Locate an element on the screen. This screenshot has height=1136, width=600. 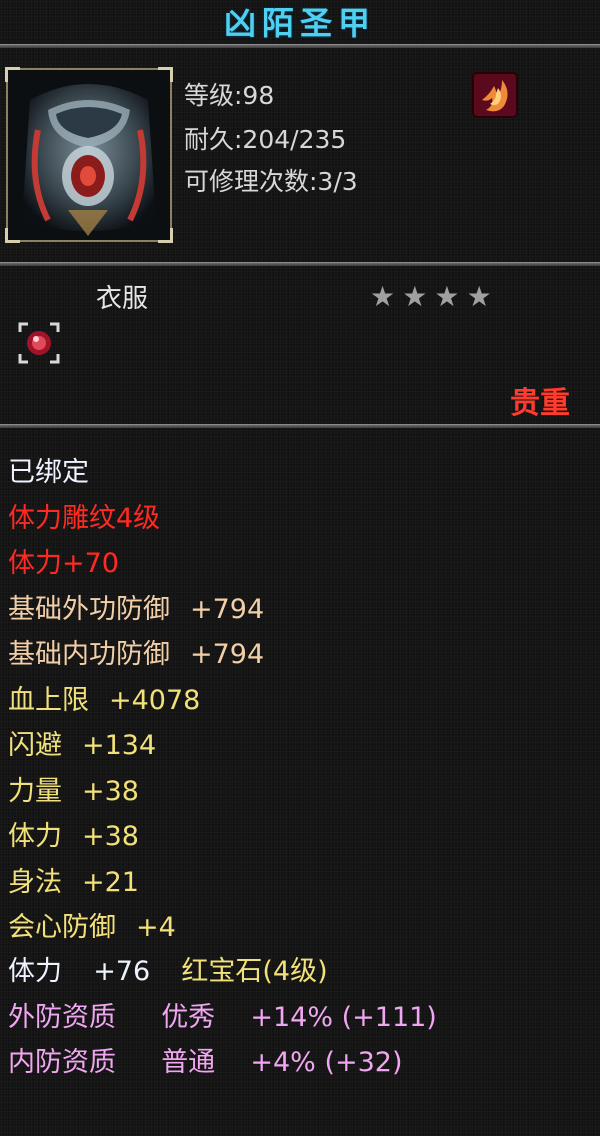
attribute-crit-def: 会心防御 +4 is located at coordinates (92, 928).